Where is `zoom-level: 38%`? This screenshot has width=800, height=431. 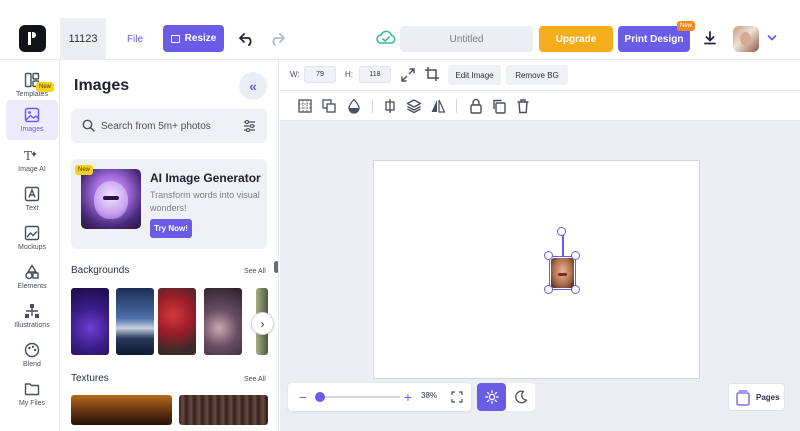 zoom-level: 38% is located at coordinates (429, 395).